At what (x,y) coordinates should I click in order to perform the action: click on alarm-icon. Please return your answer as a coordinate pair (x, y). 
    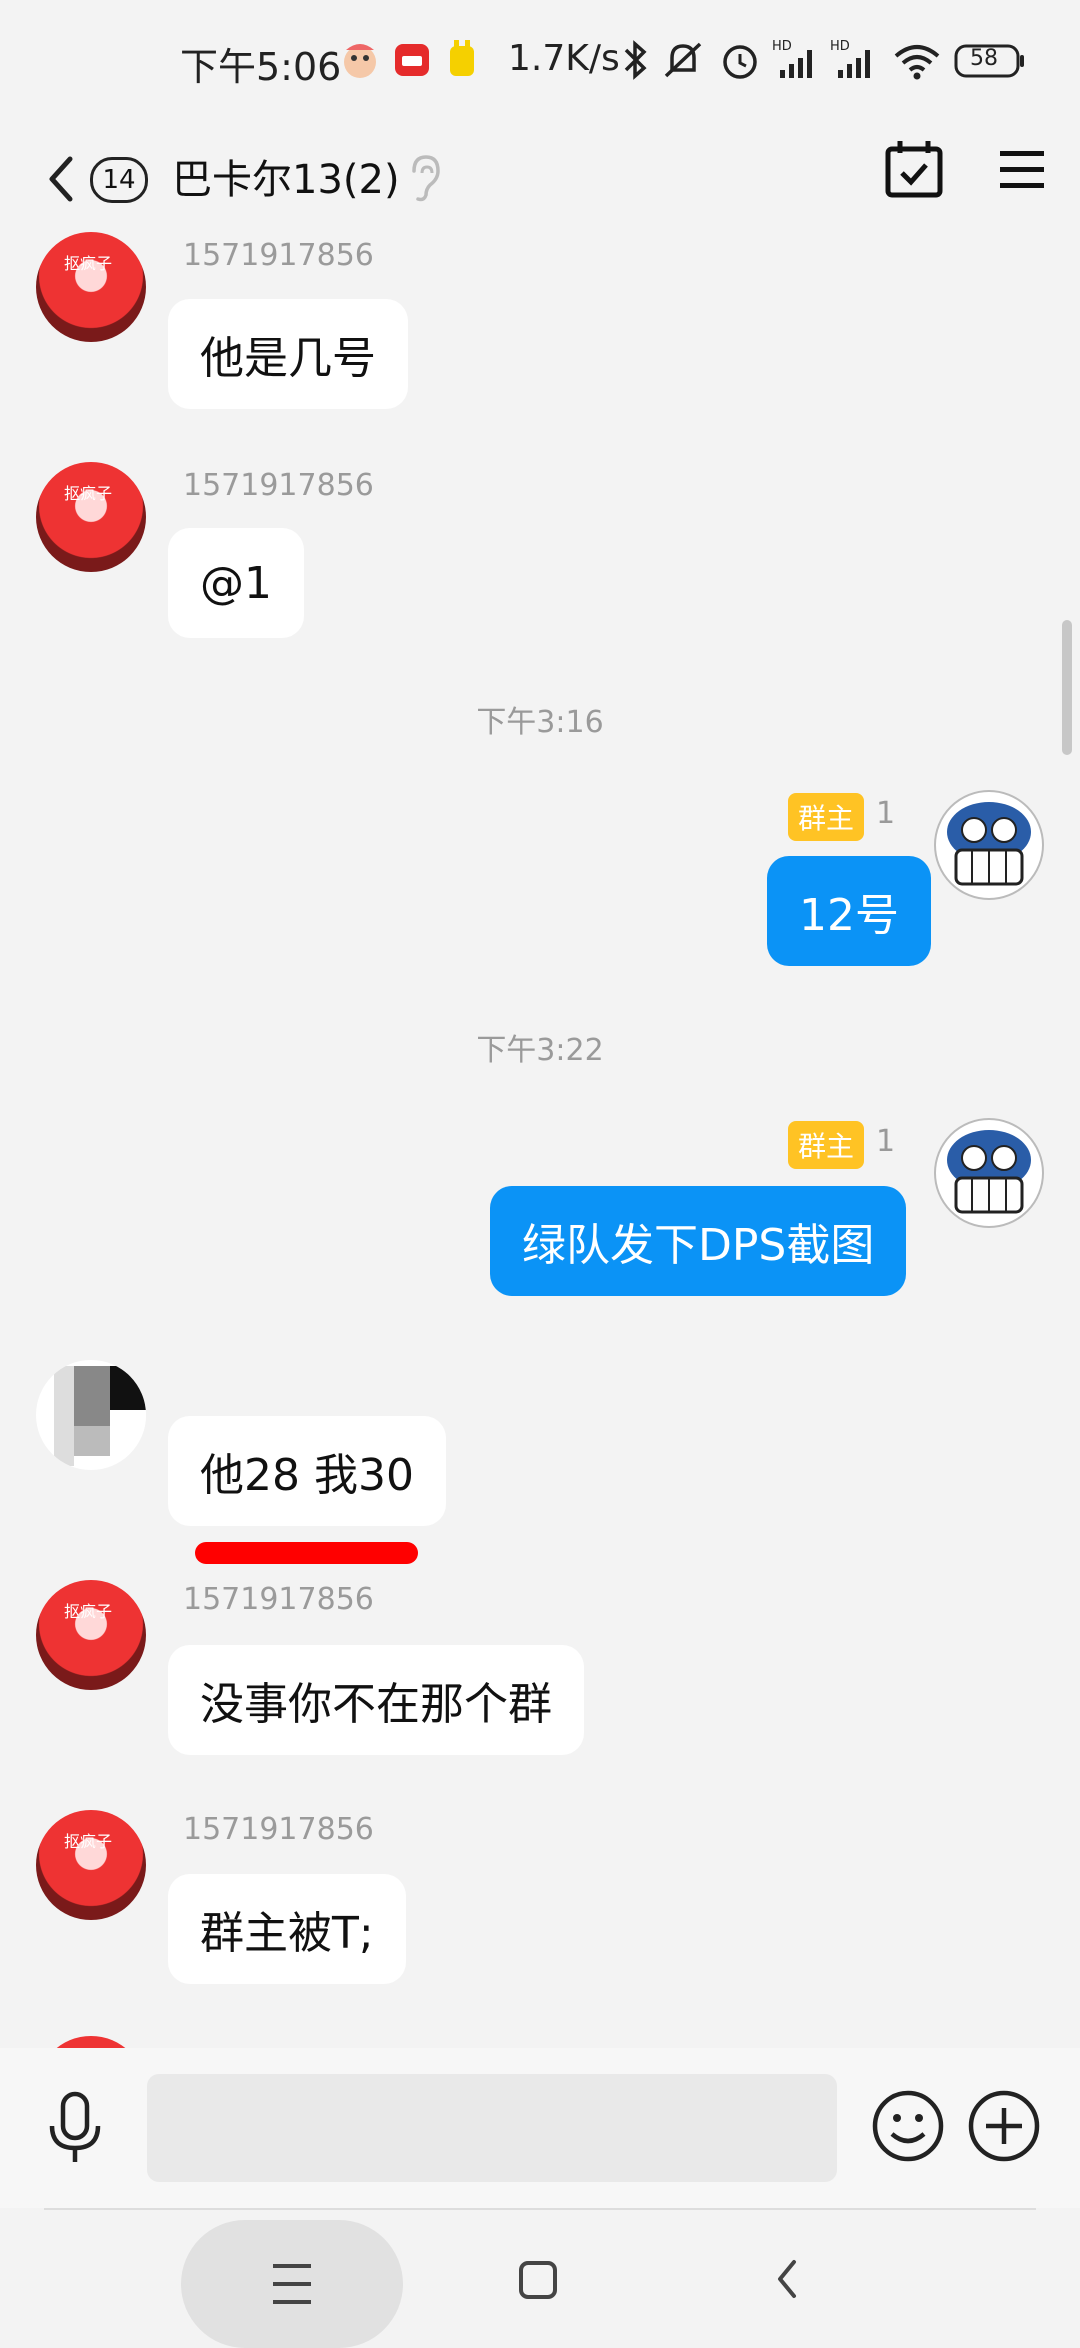
    Looking at the image, I should click on (740, 60).